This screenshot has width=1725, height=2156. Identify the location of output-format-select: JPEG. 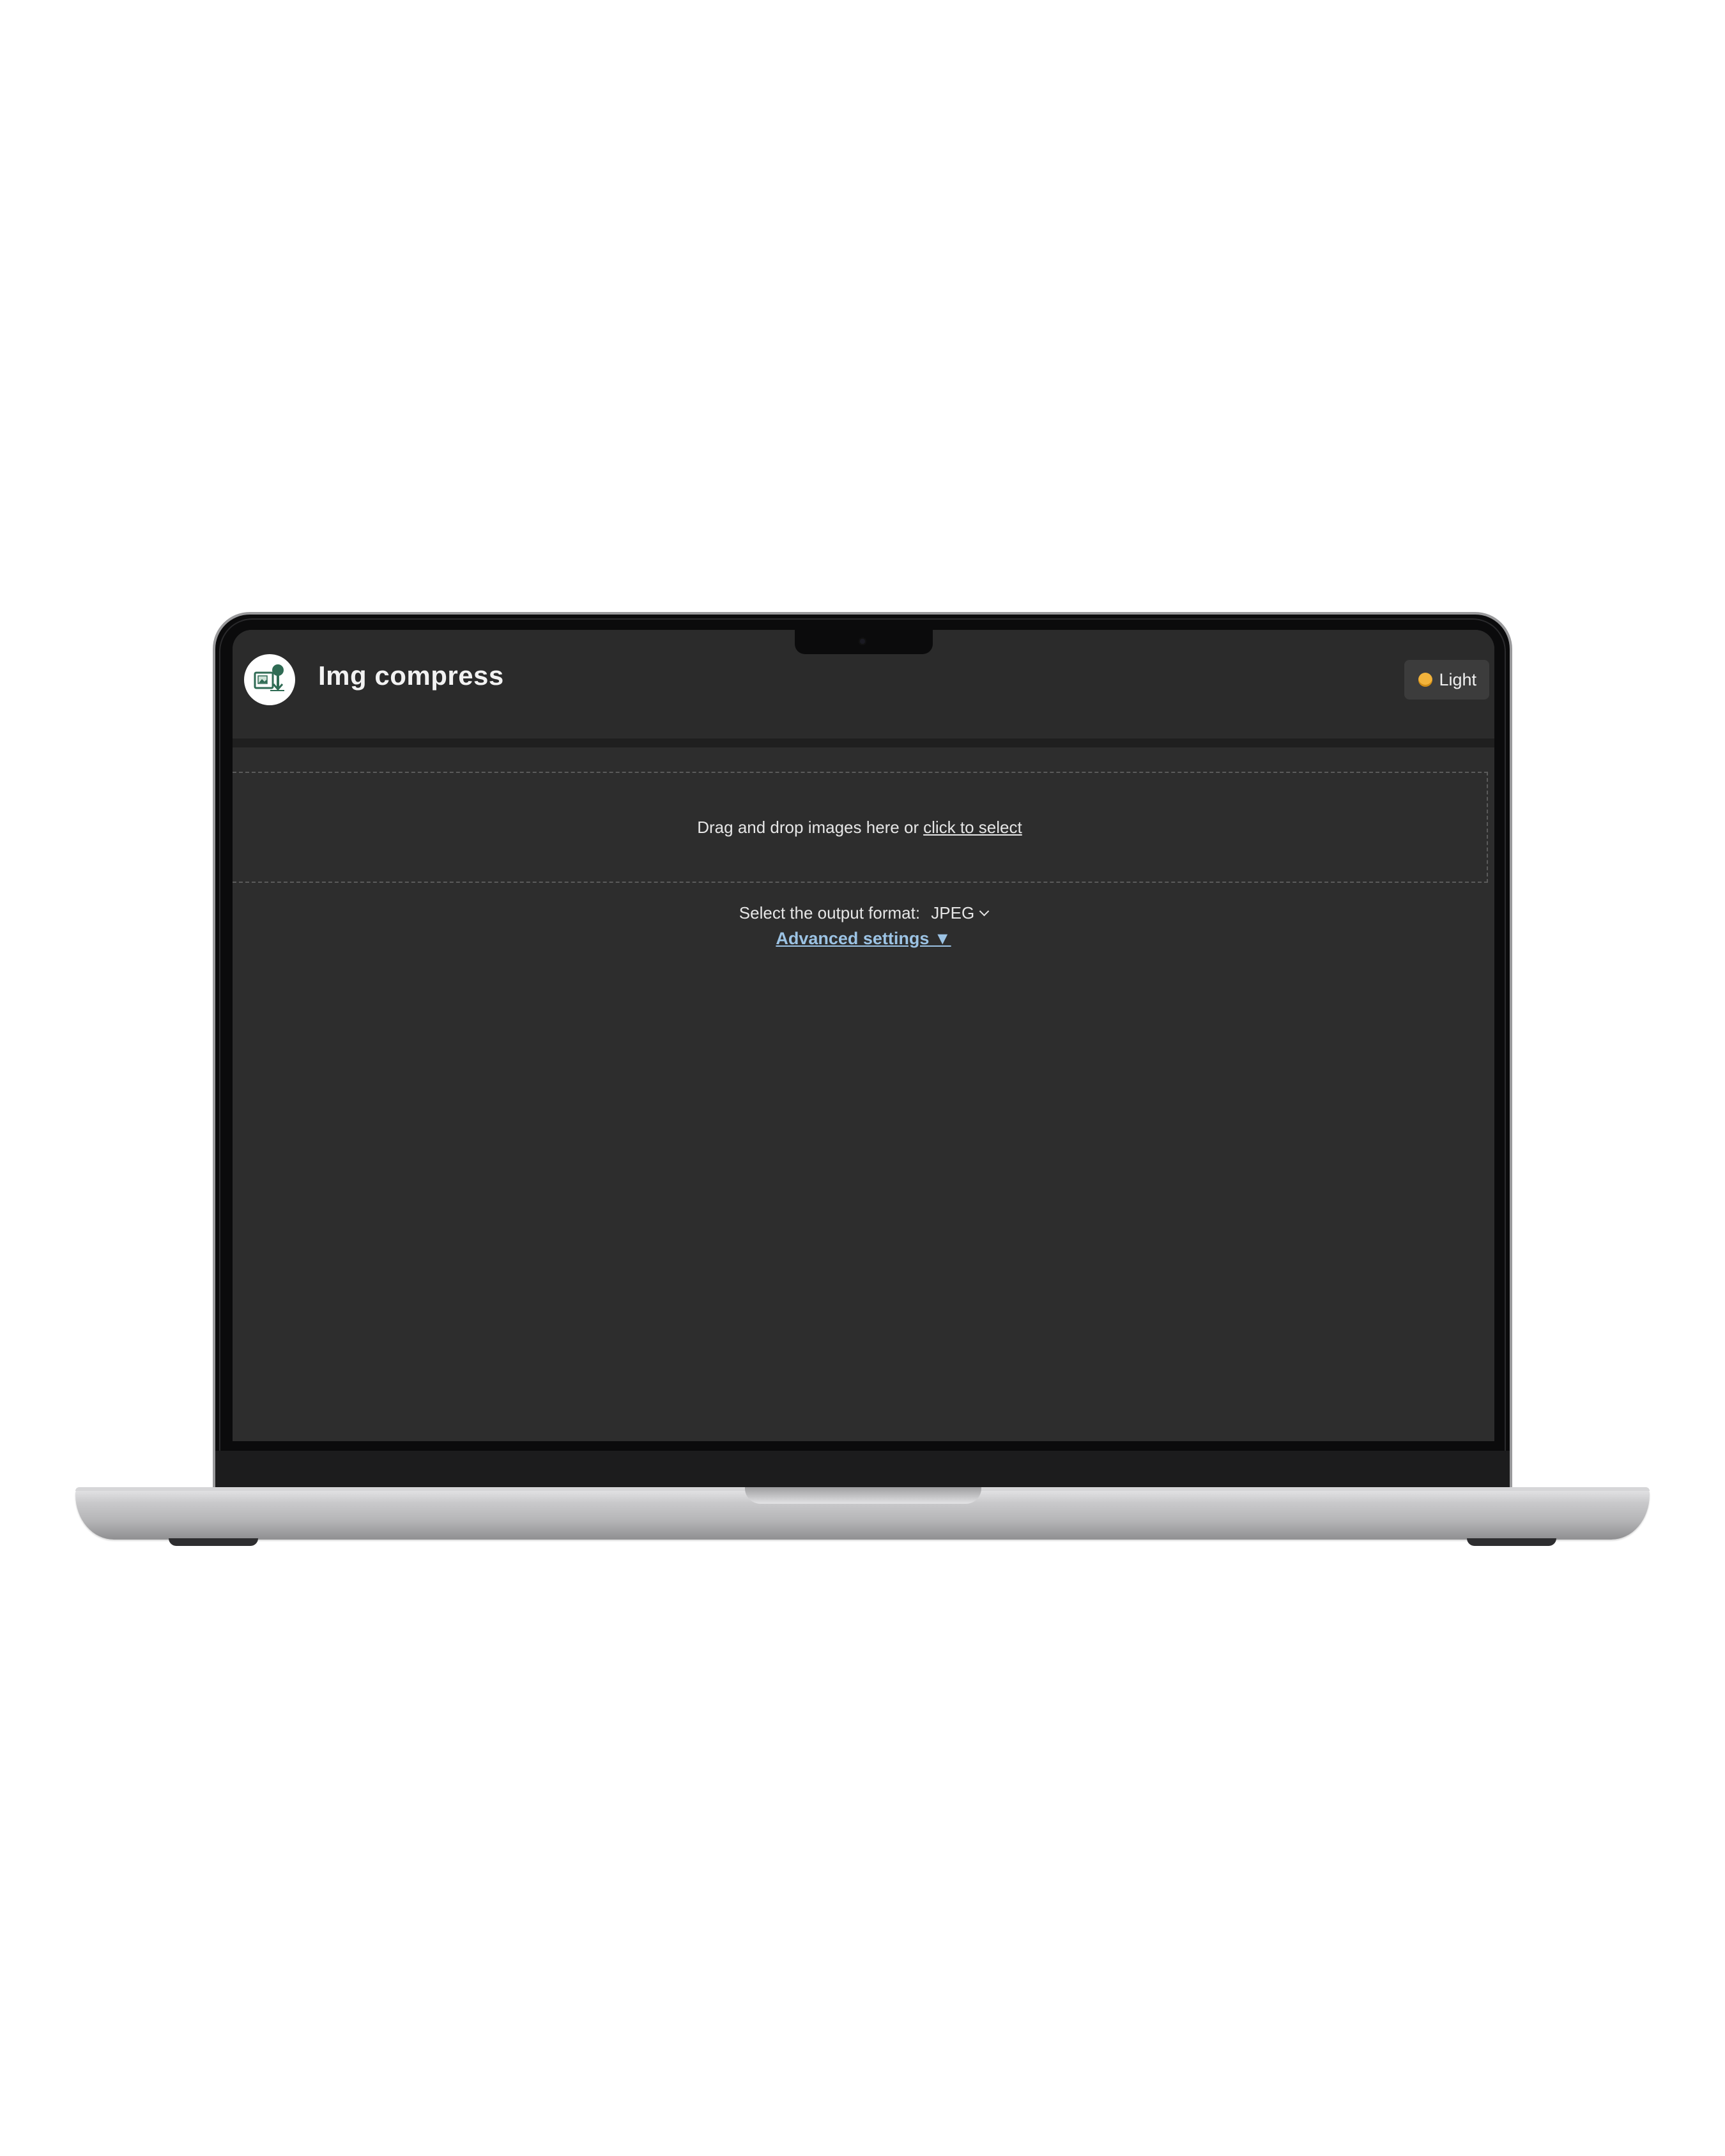
(960, 913).